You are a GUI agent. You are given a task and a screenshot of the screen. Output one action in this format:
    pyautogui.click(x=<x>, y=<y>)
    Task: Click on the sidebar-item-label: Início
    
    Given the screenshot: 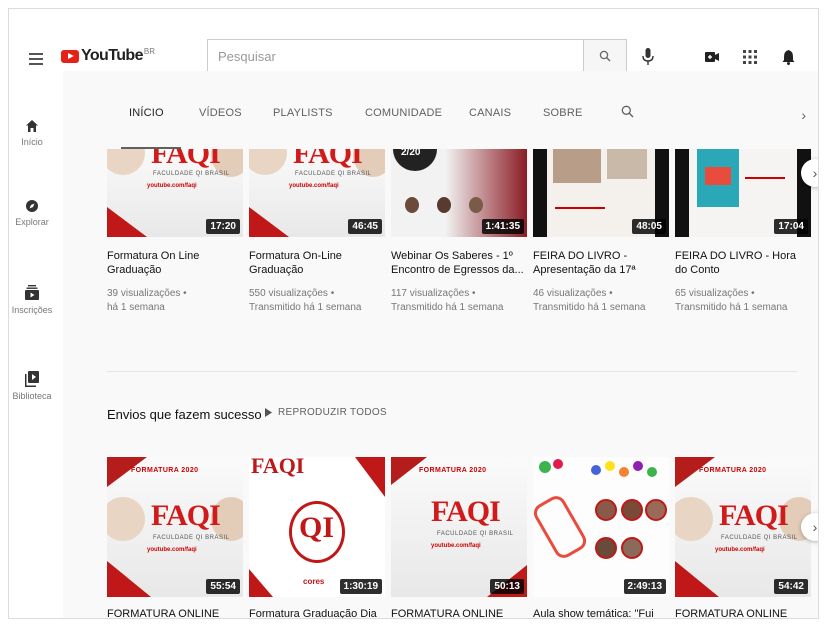 What is the action you would take?
    pyautogui.click(x=32, y=142)
    